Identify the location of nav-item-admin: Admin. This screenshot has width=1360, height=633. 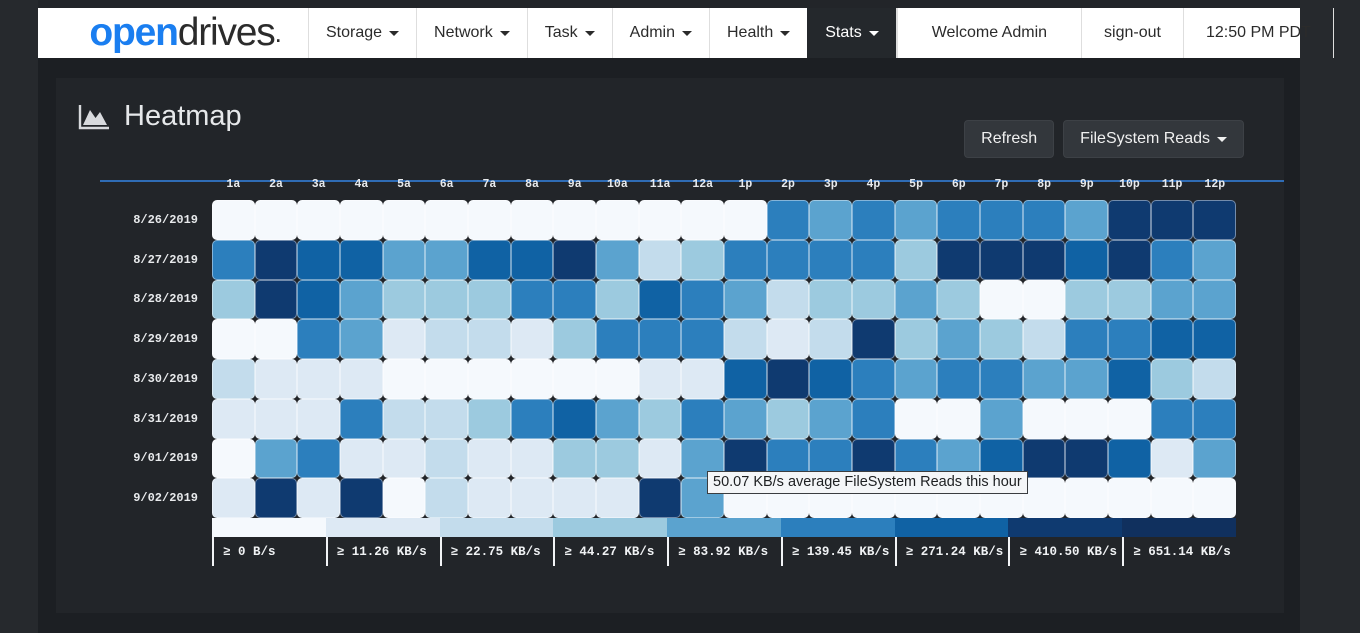
(660, 33).